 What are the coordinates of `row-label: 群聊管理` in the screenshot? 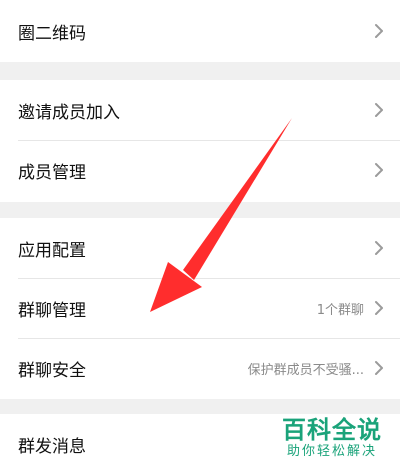 It's located at (52, 310).